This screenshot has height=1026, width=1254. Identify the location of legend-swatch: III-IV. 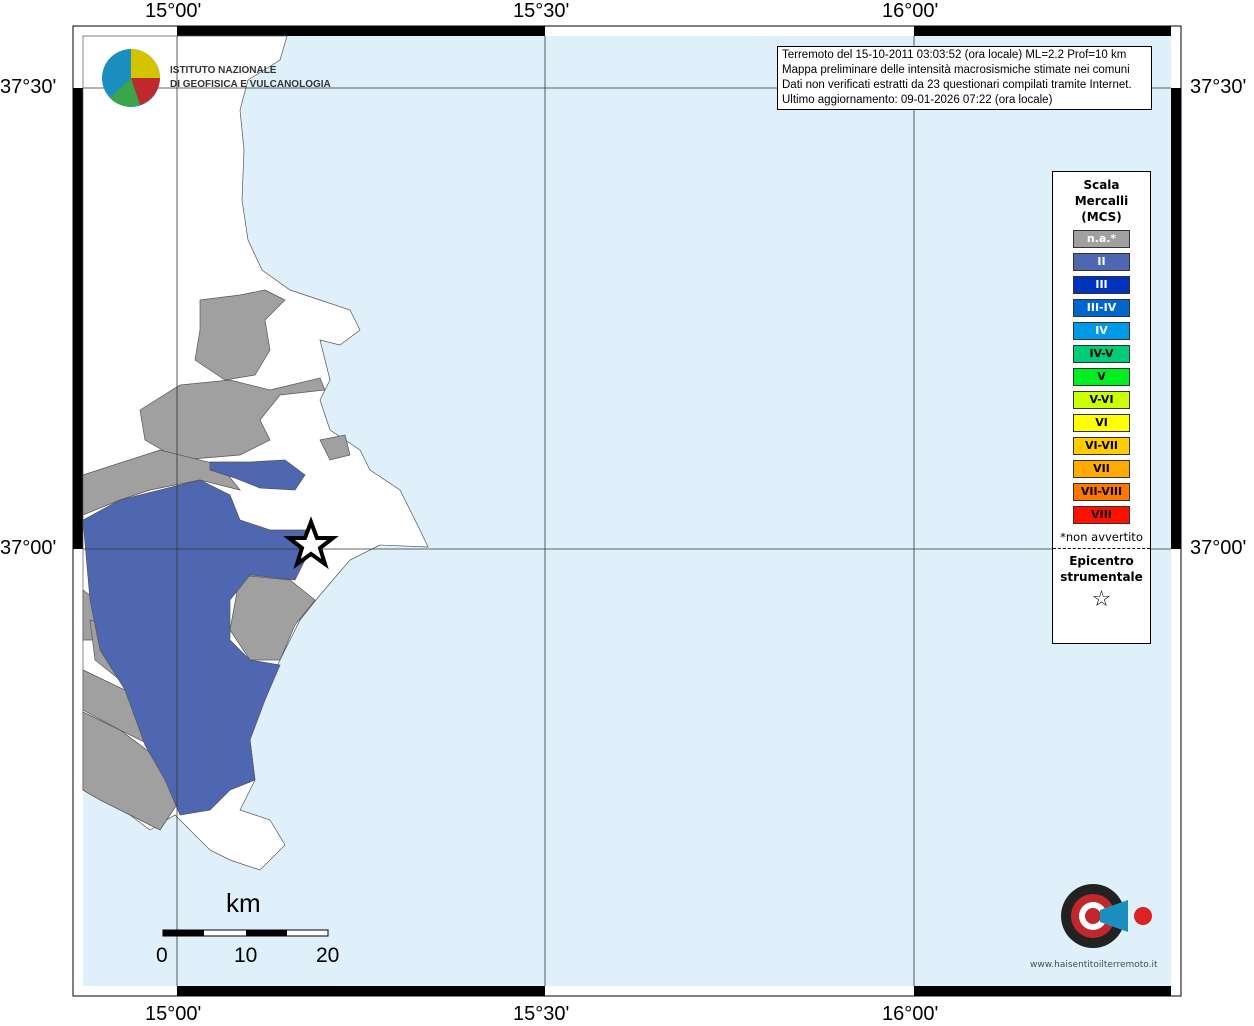
(1101, 308).